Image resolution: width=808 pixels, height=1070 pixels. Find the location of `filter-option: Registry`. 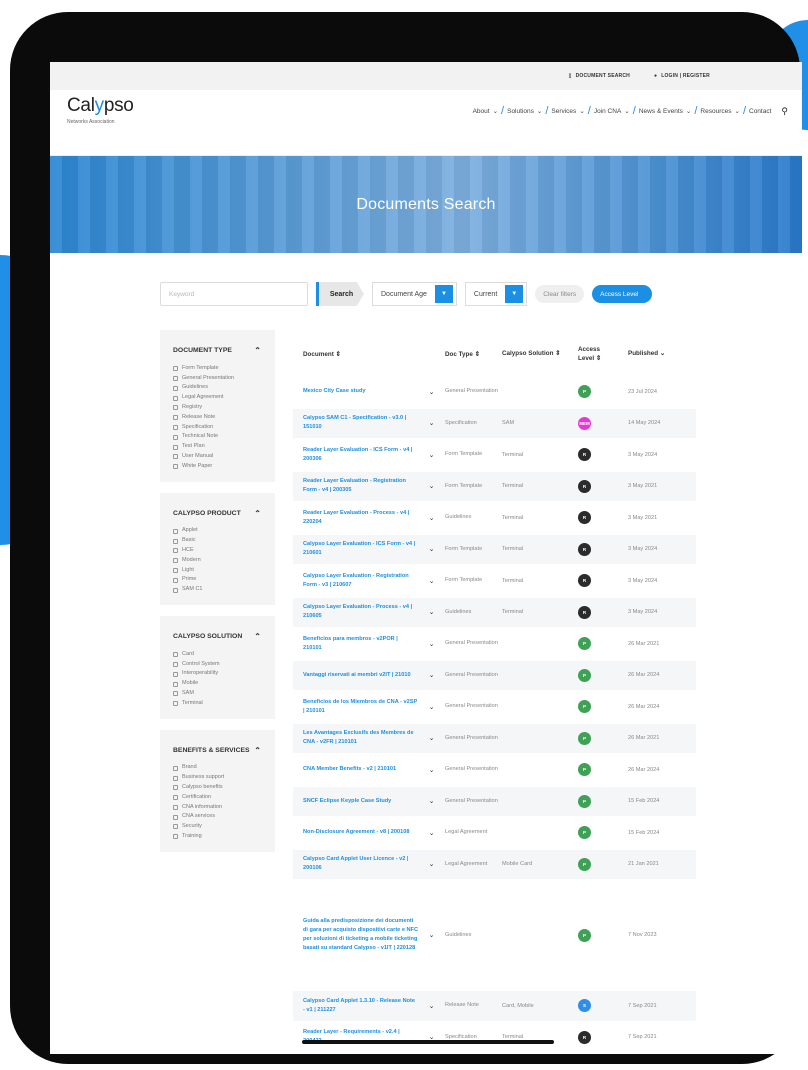

filter-option: Registry is located at coordinates (220, 408).